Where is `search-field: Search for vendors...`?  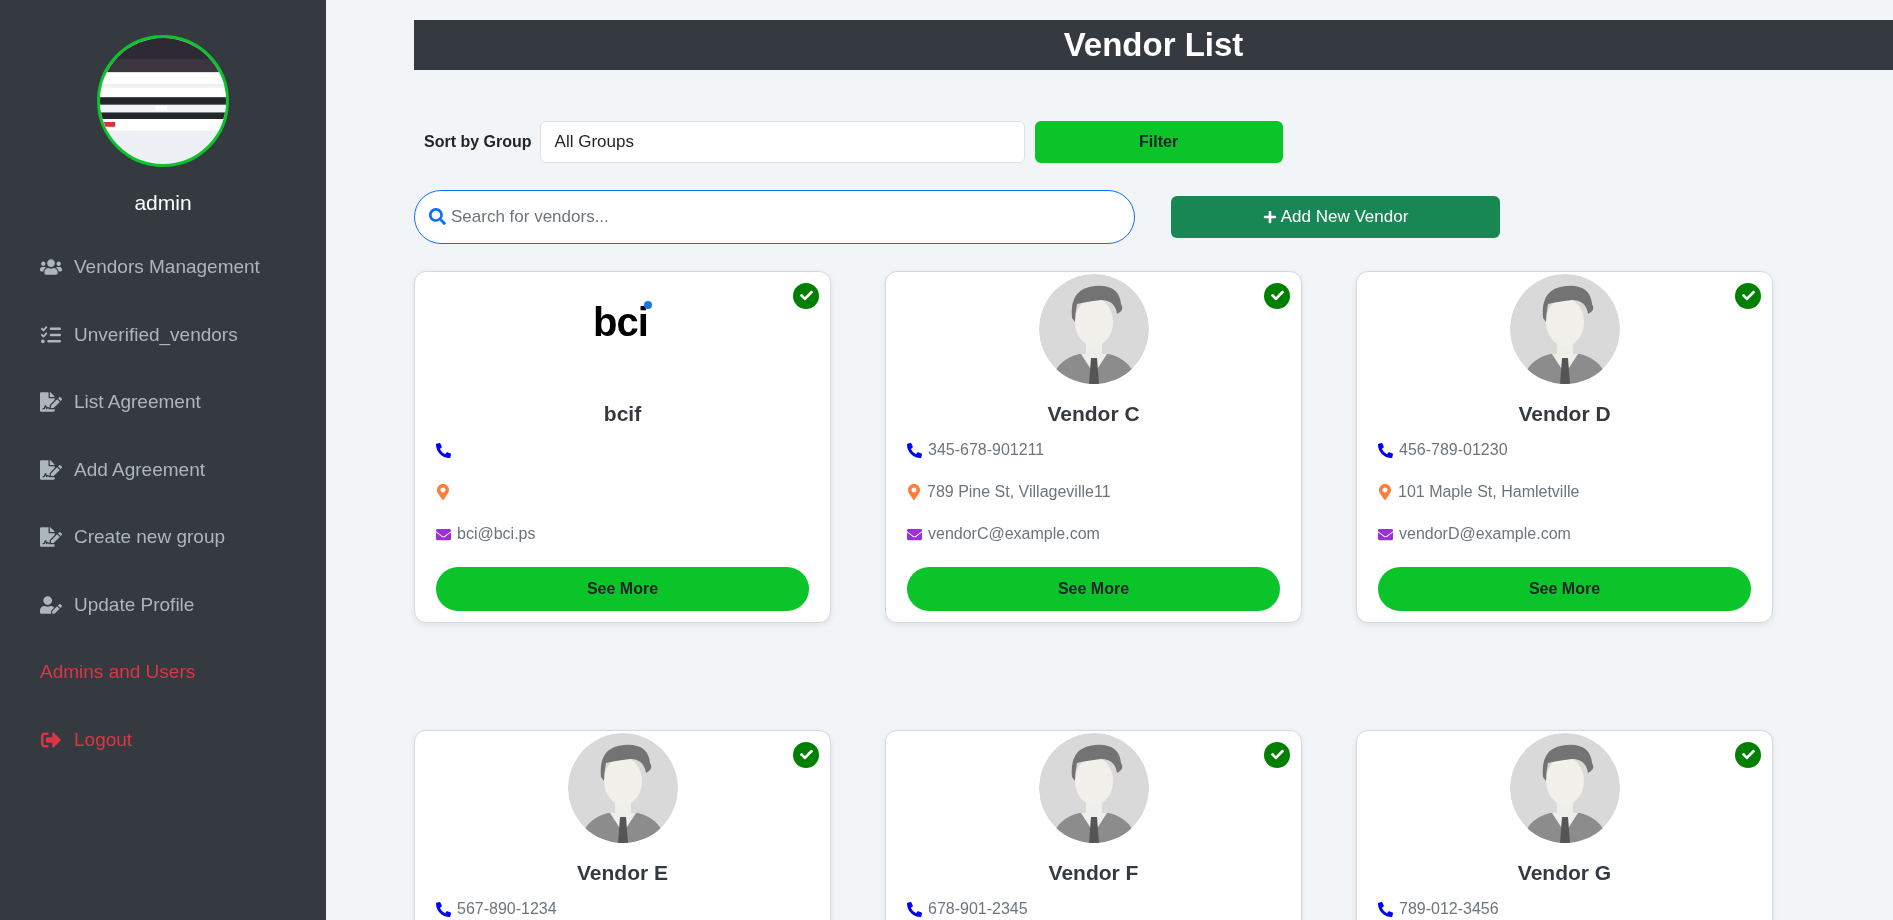 search-field: Search for vendors... is located at coordinates (774, 216).